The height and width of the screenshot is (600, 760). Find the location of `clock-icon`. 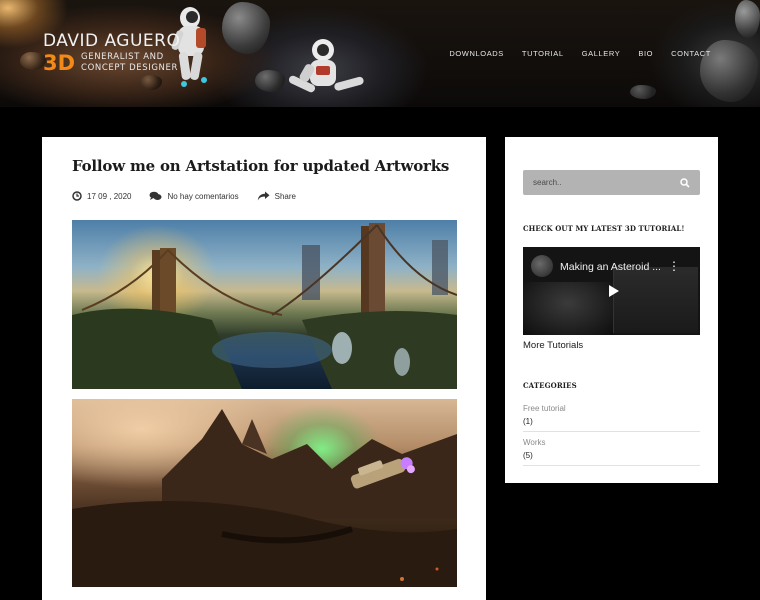

clock-icon is located at coordinates (77, 196).